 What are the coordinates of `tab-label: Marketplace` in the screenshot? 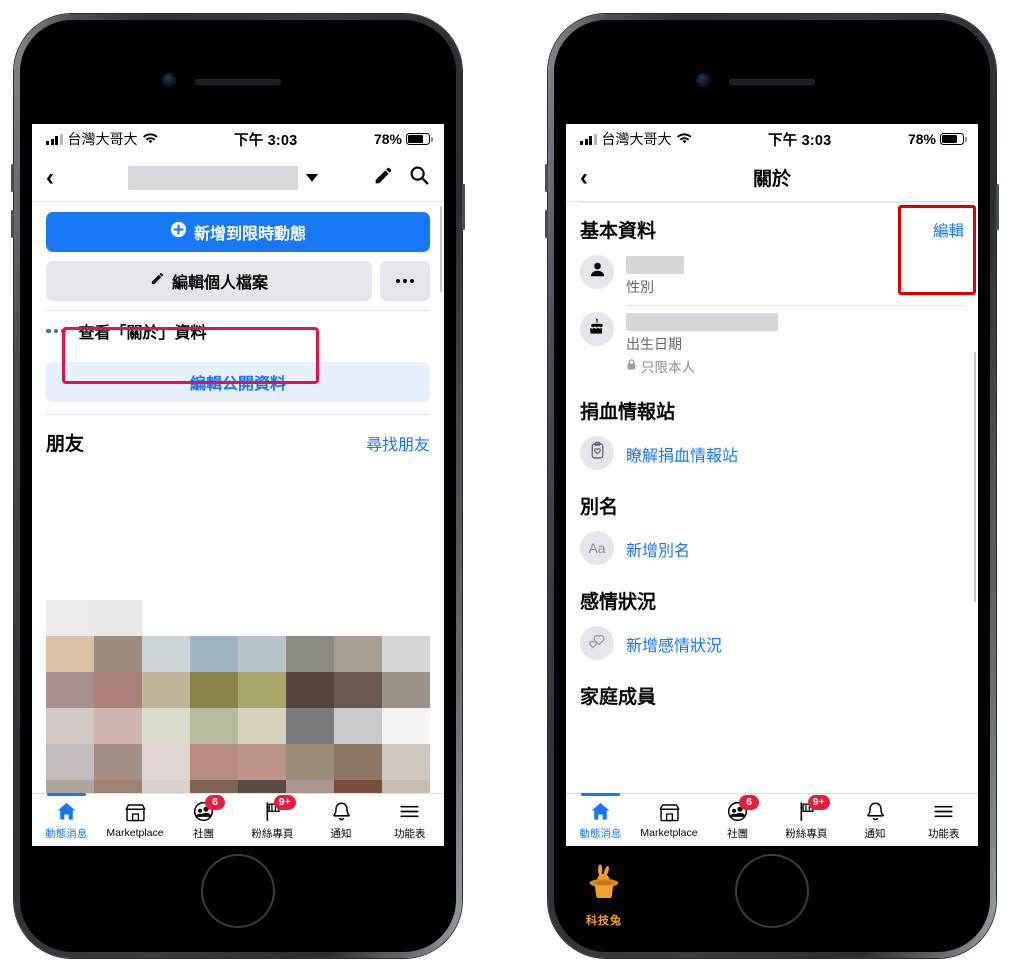 It's located at (135, 833).